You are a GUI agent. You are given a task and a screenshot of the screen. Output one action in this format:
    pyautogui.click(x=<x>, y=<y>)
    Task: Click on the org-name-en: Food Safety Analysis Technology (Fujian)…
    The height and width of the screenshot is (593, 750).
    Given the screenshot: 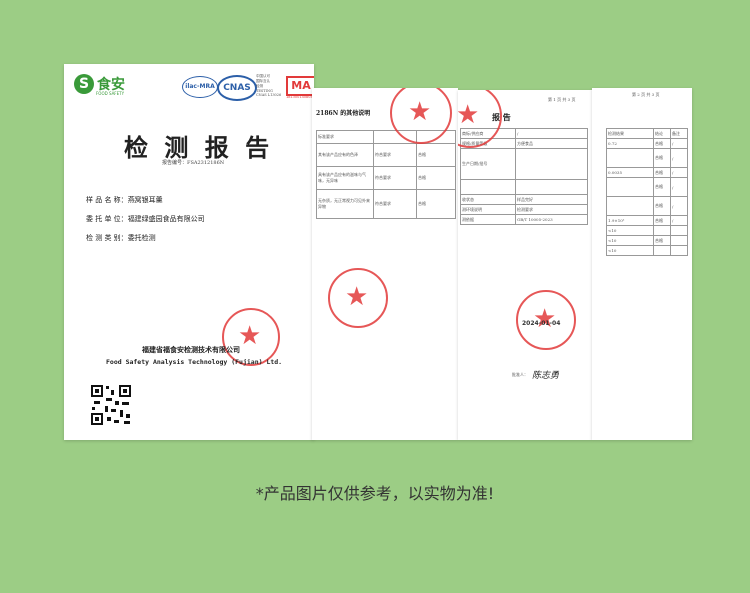 What is the action you would take?
    pyautogui.click(x=194, y=362)
    